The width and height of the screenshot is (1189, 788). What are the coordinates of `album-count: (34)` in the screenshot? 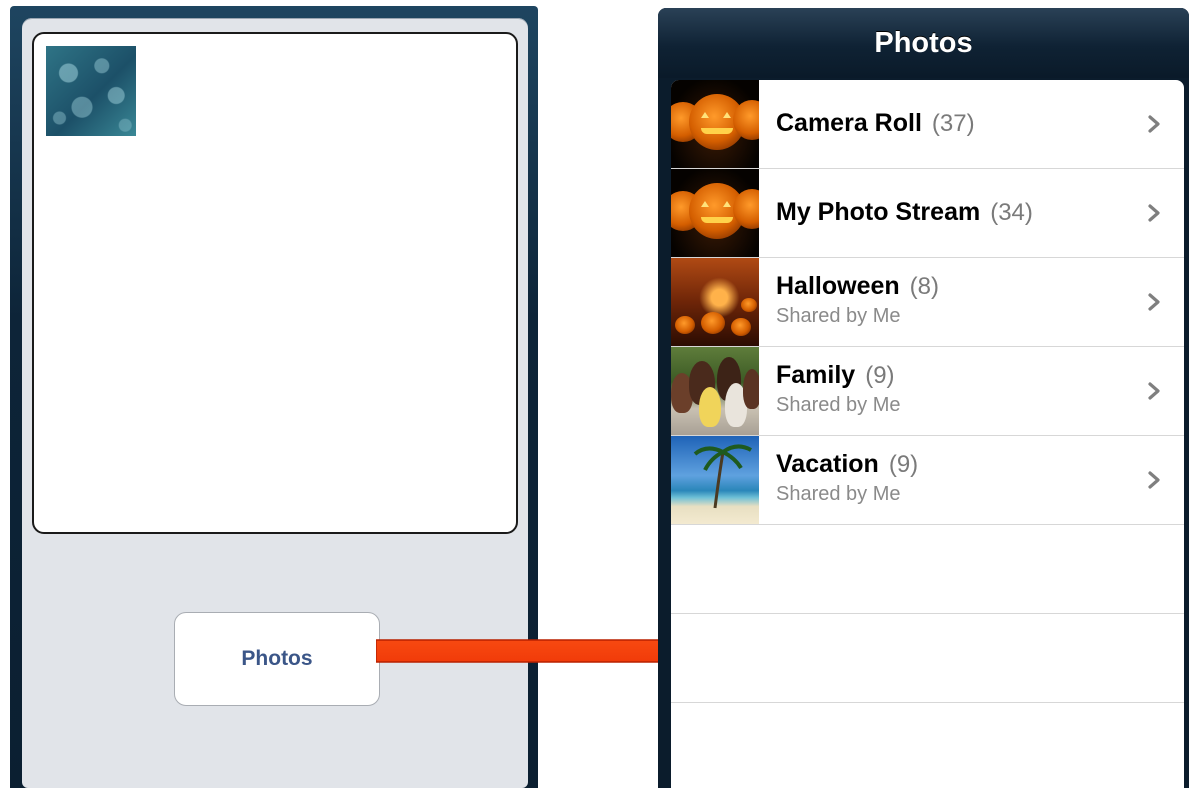 It's located at (1011, 212).